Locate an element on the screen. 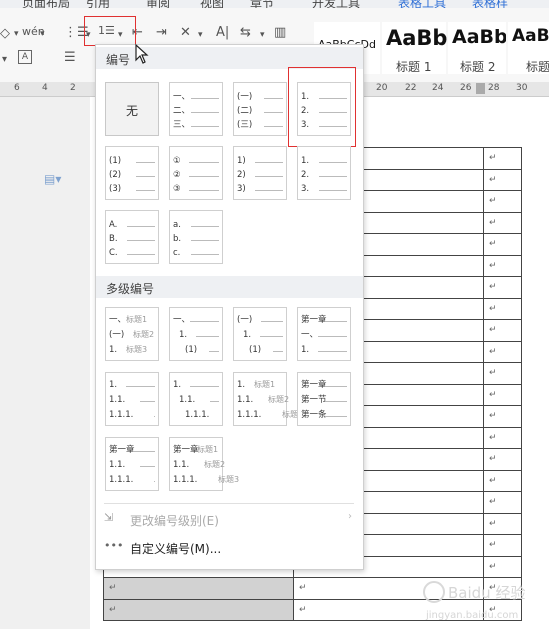  numbering-style-tile: 一、 二、 三、 is located at coordinates (196, 109).